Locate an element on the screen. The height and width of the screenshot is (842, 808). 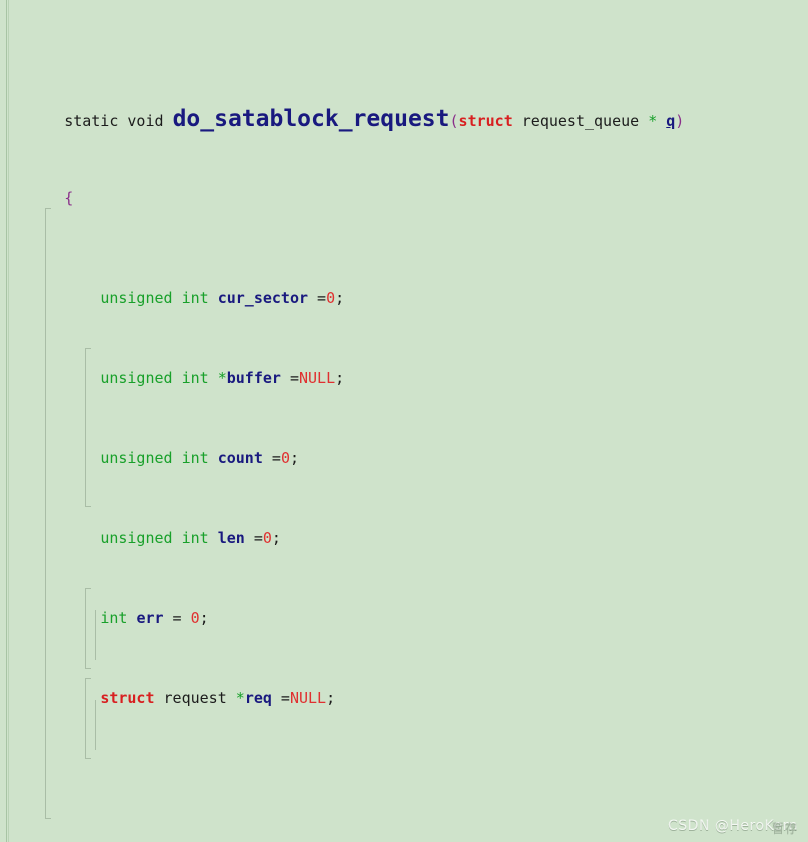
signature-open-paren: ( is located at coordinates (454, 121).